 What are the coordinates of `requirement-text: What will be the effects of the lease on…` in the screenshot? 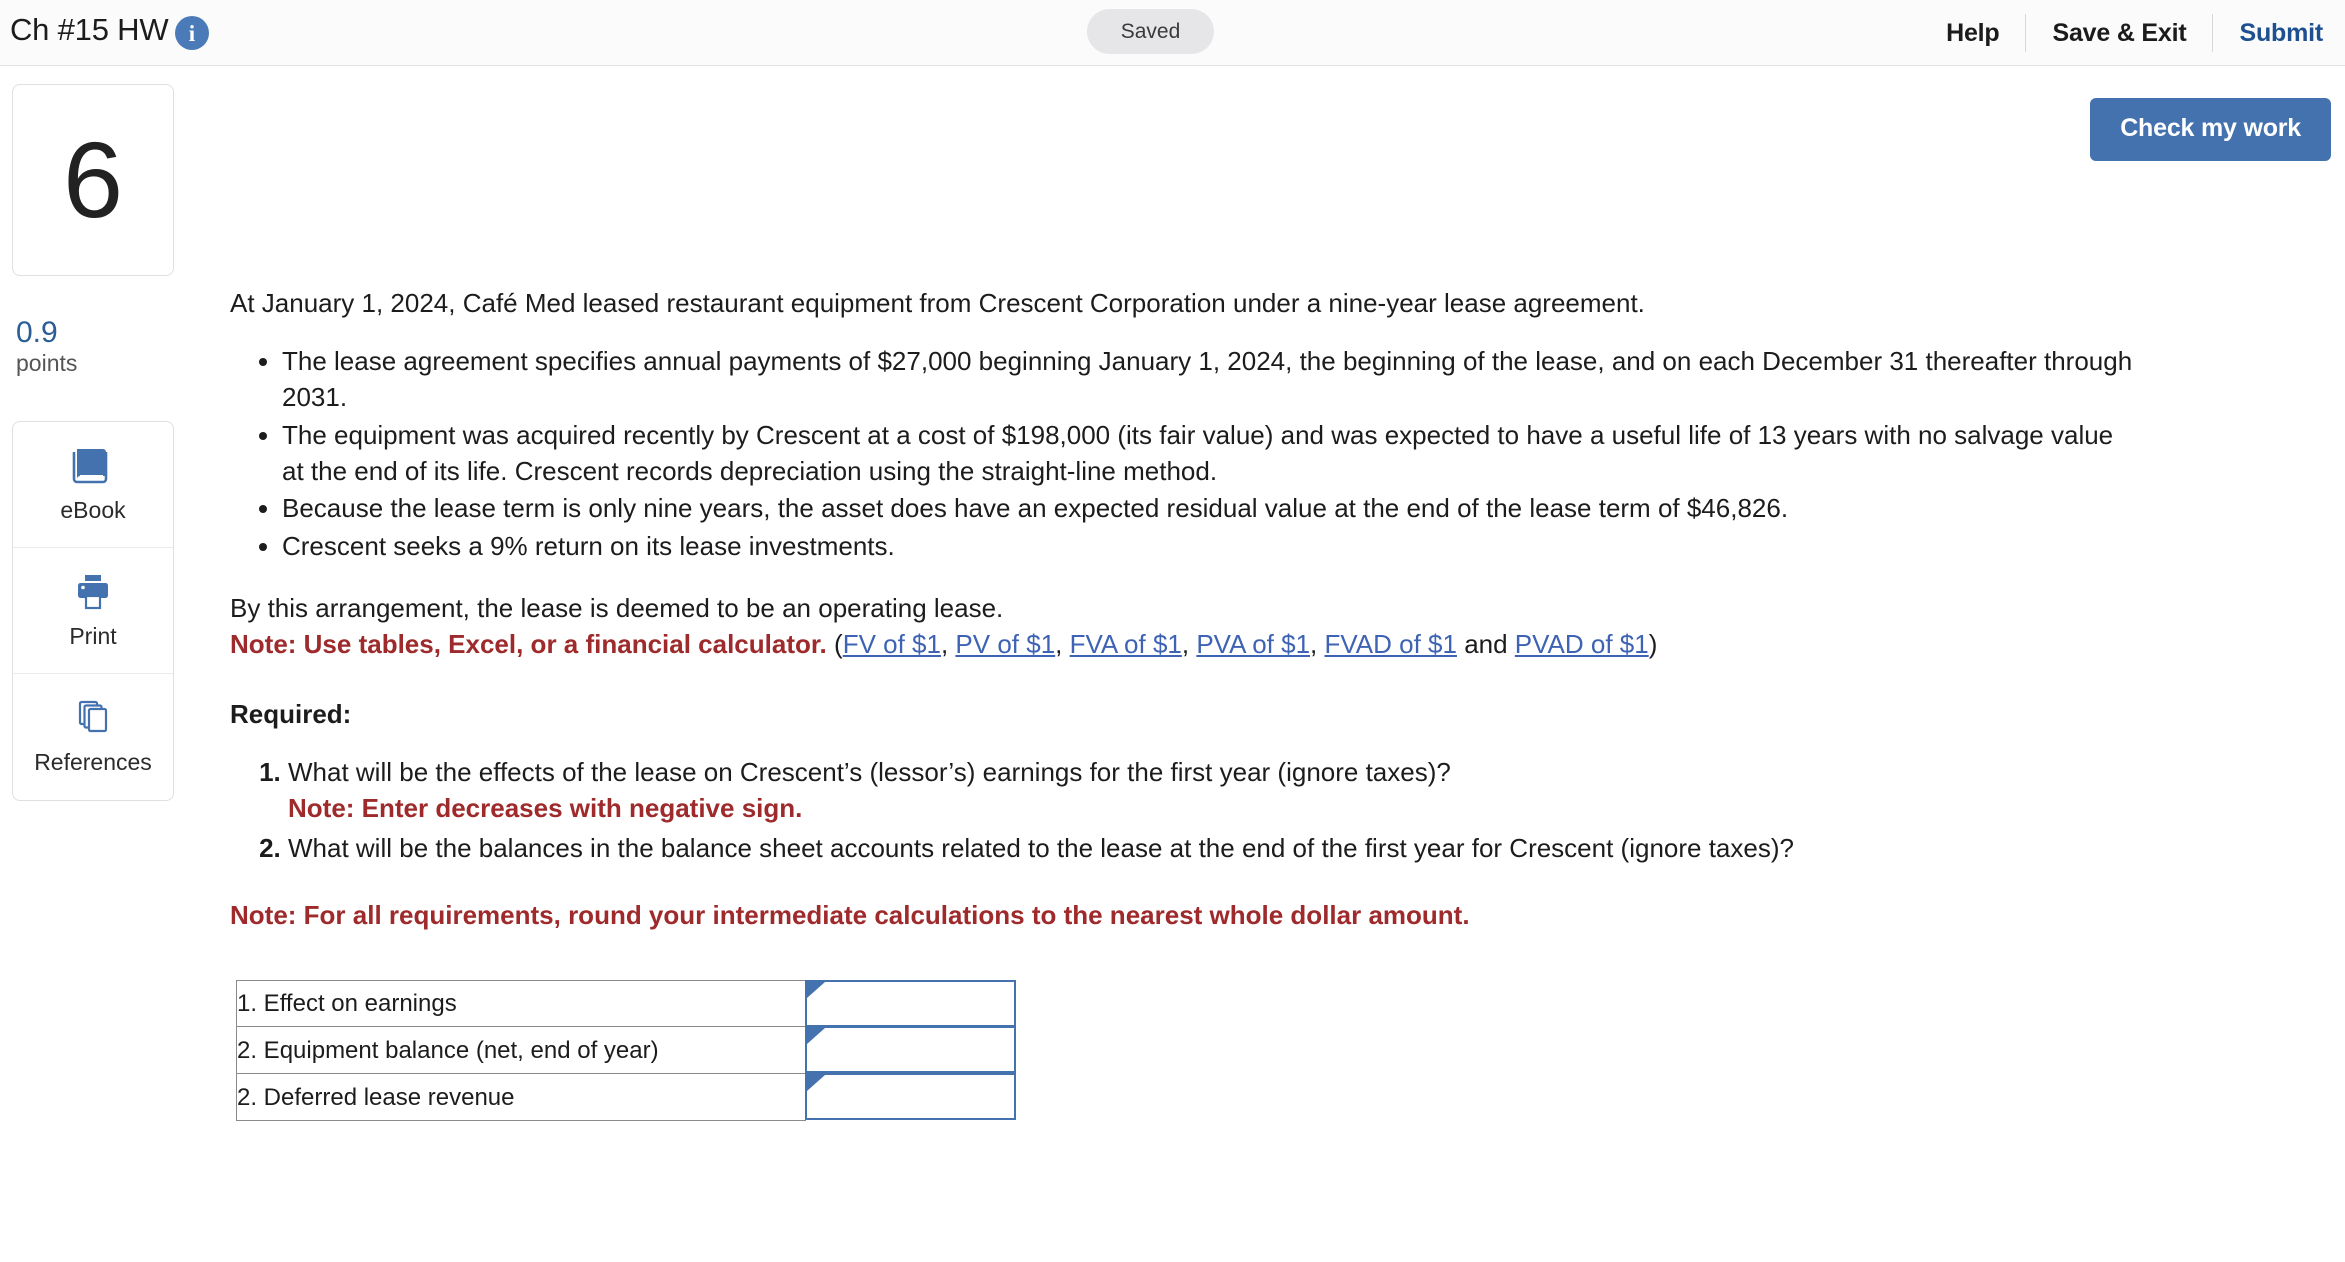 It's located at (869, 771).